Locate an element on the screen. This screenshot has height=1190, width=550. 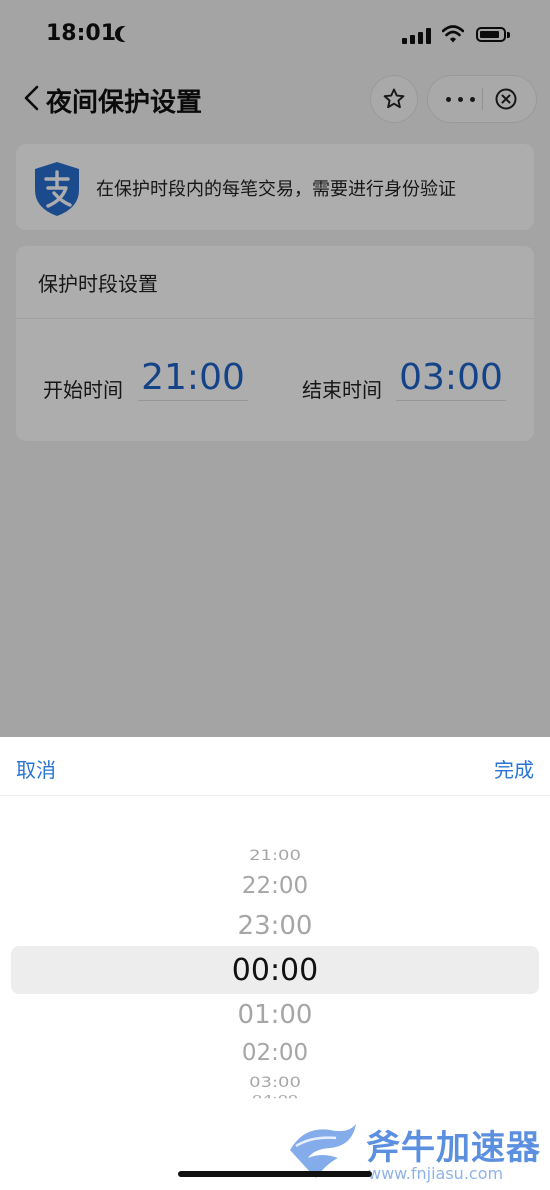
home-indicator is located at coordinates (275, 1174).